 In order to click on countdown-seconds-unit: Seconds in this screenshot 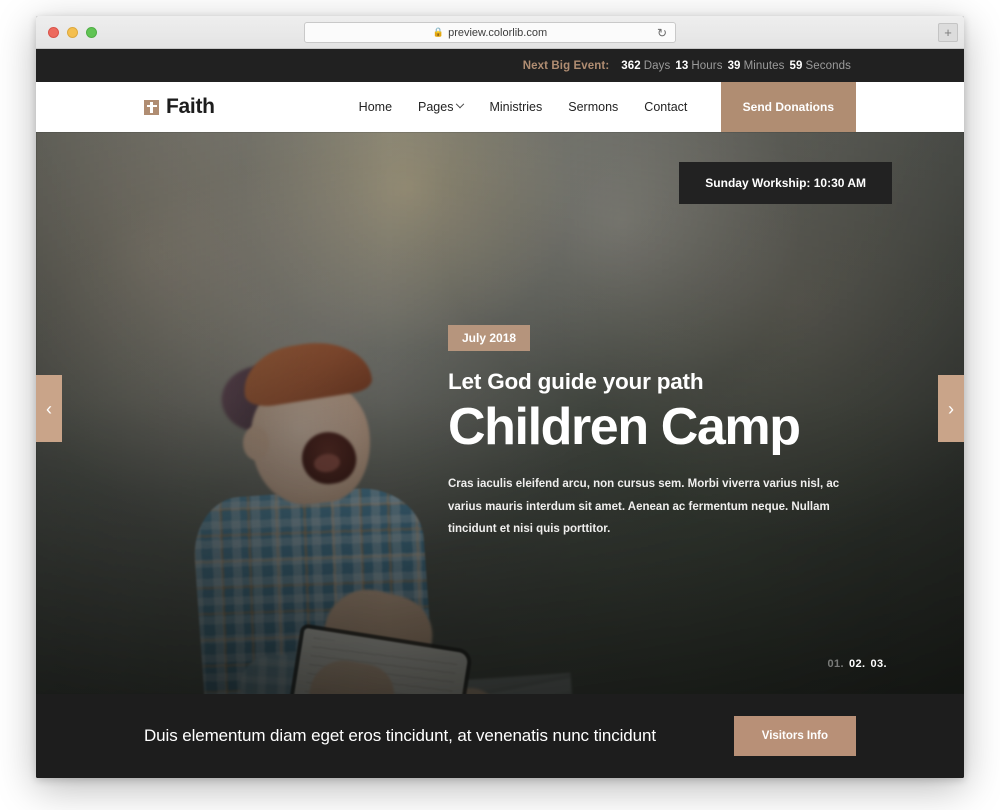, I will do `click(828, 65)`.